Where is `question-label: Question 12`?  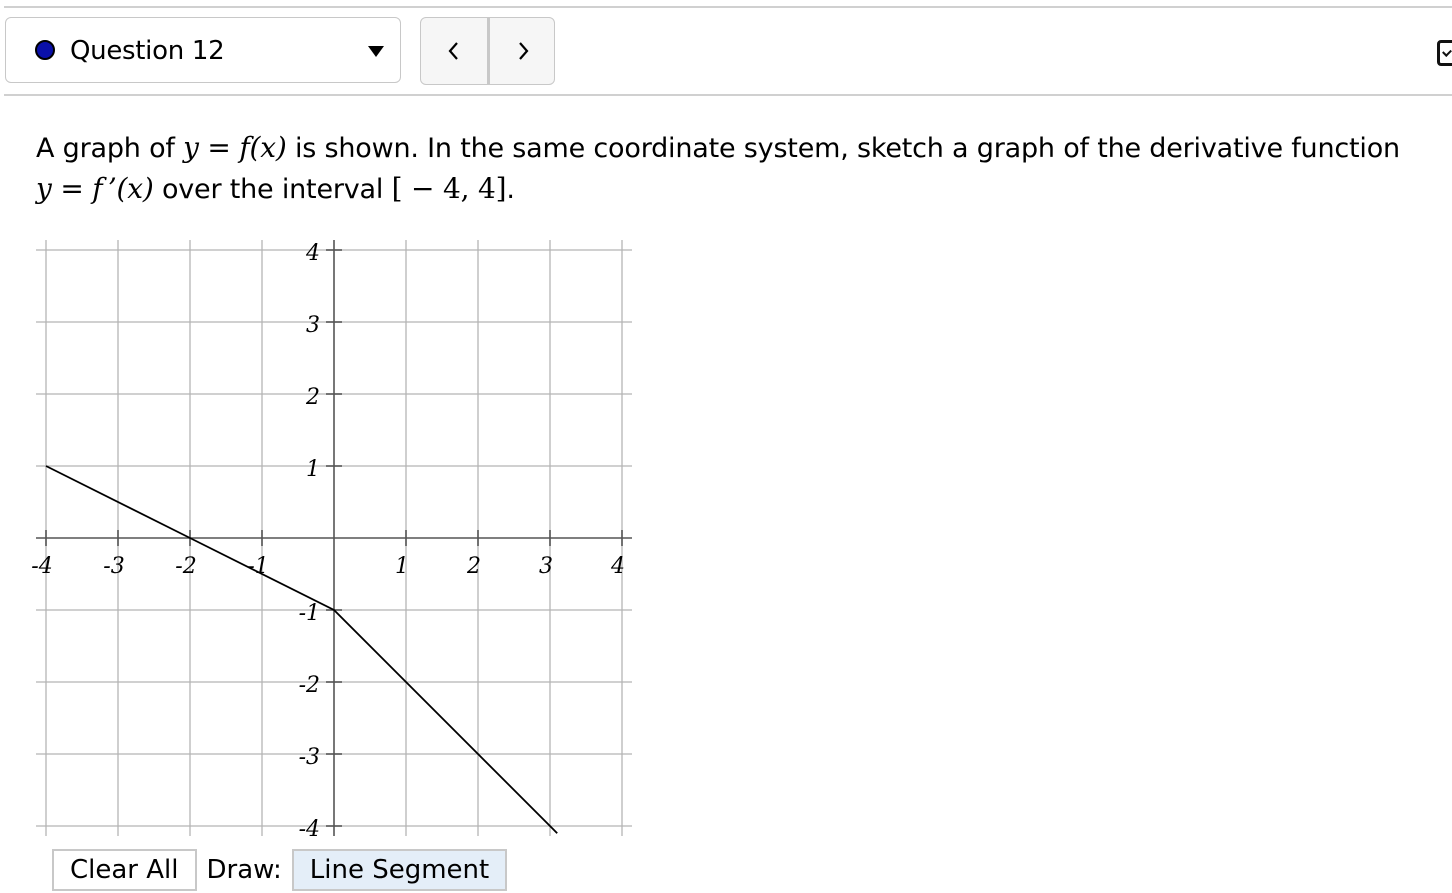
question-label: Question 12 is located at coordinates (147, 51).